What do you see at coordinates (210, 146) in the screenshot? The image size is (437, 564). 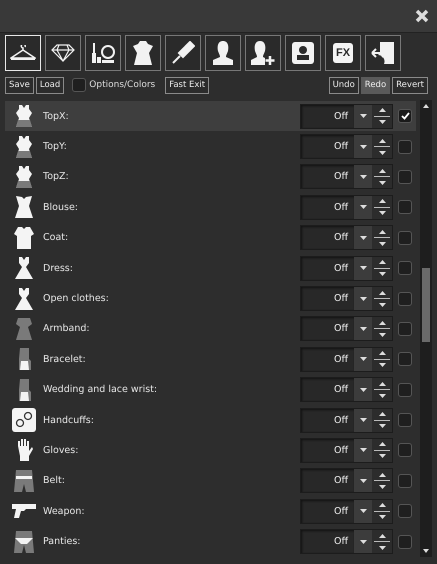 I see `list-row: TopY: Off` at bounding box center [210, 146].